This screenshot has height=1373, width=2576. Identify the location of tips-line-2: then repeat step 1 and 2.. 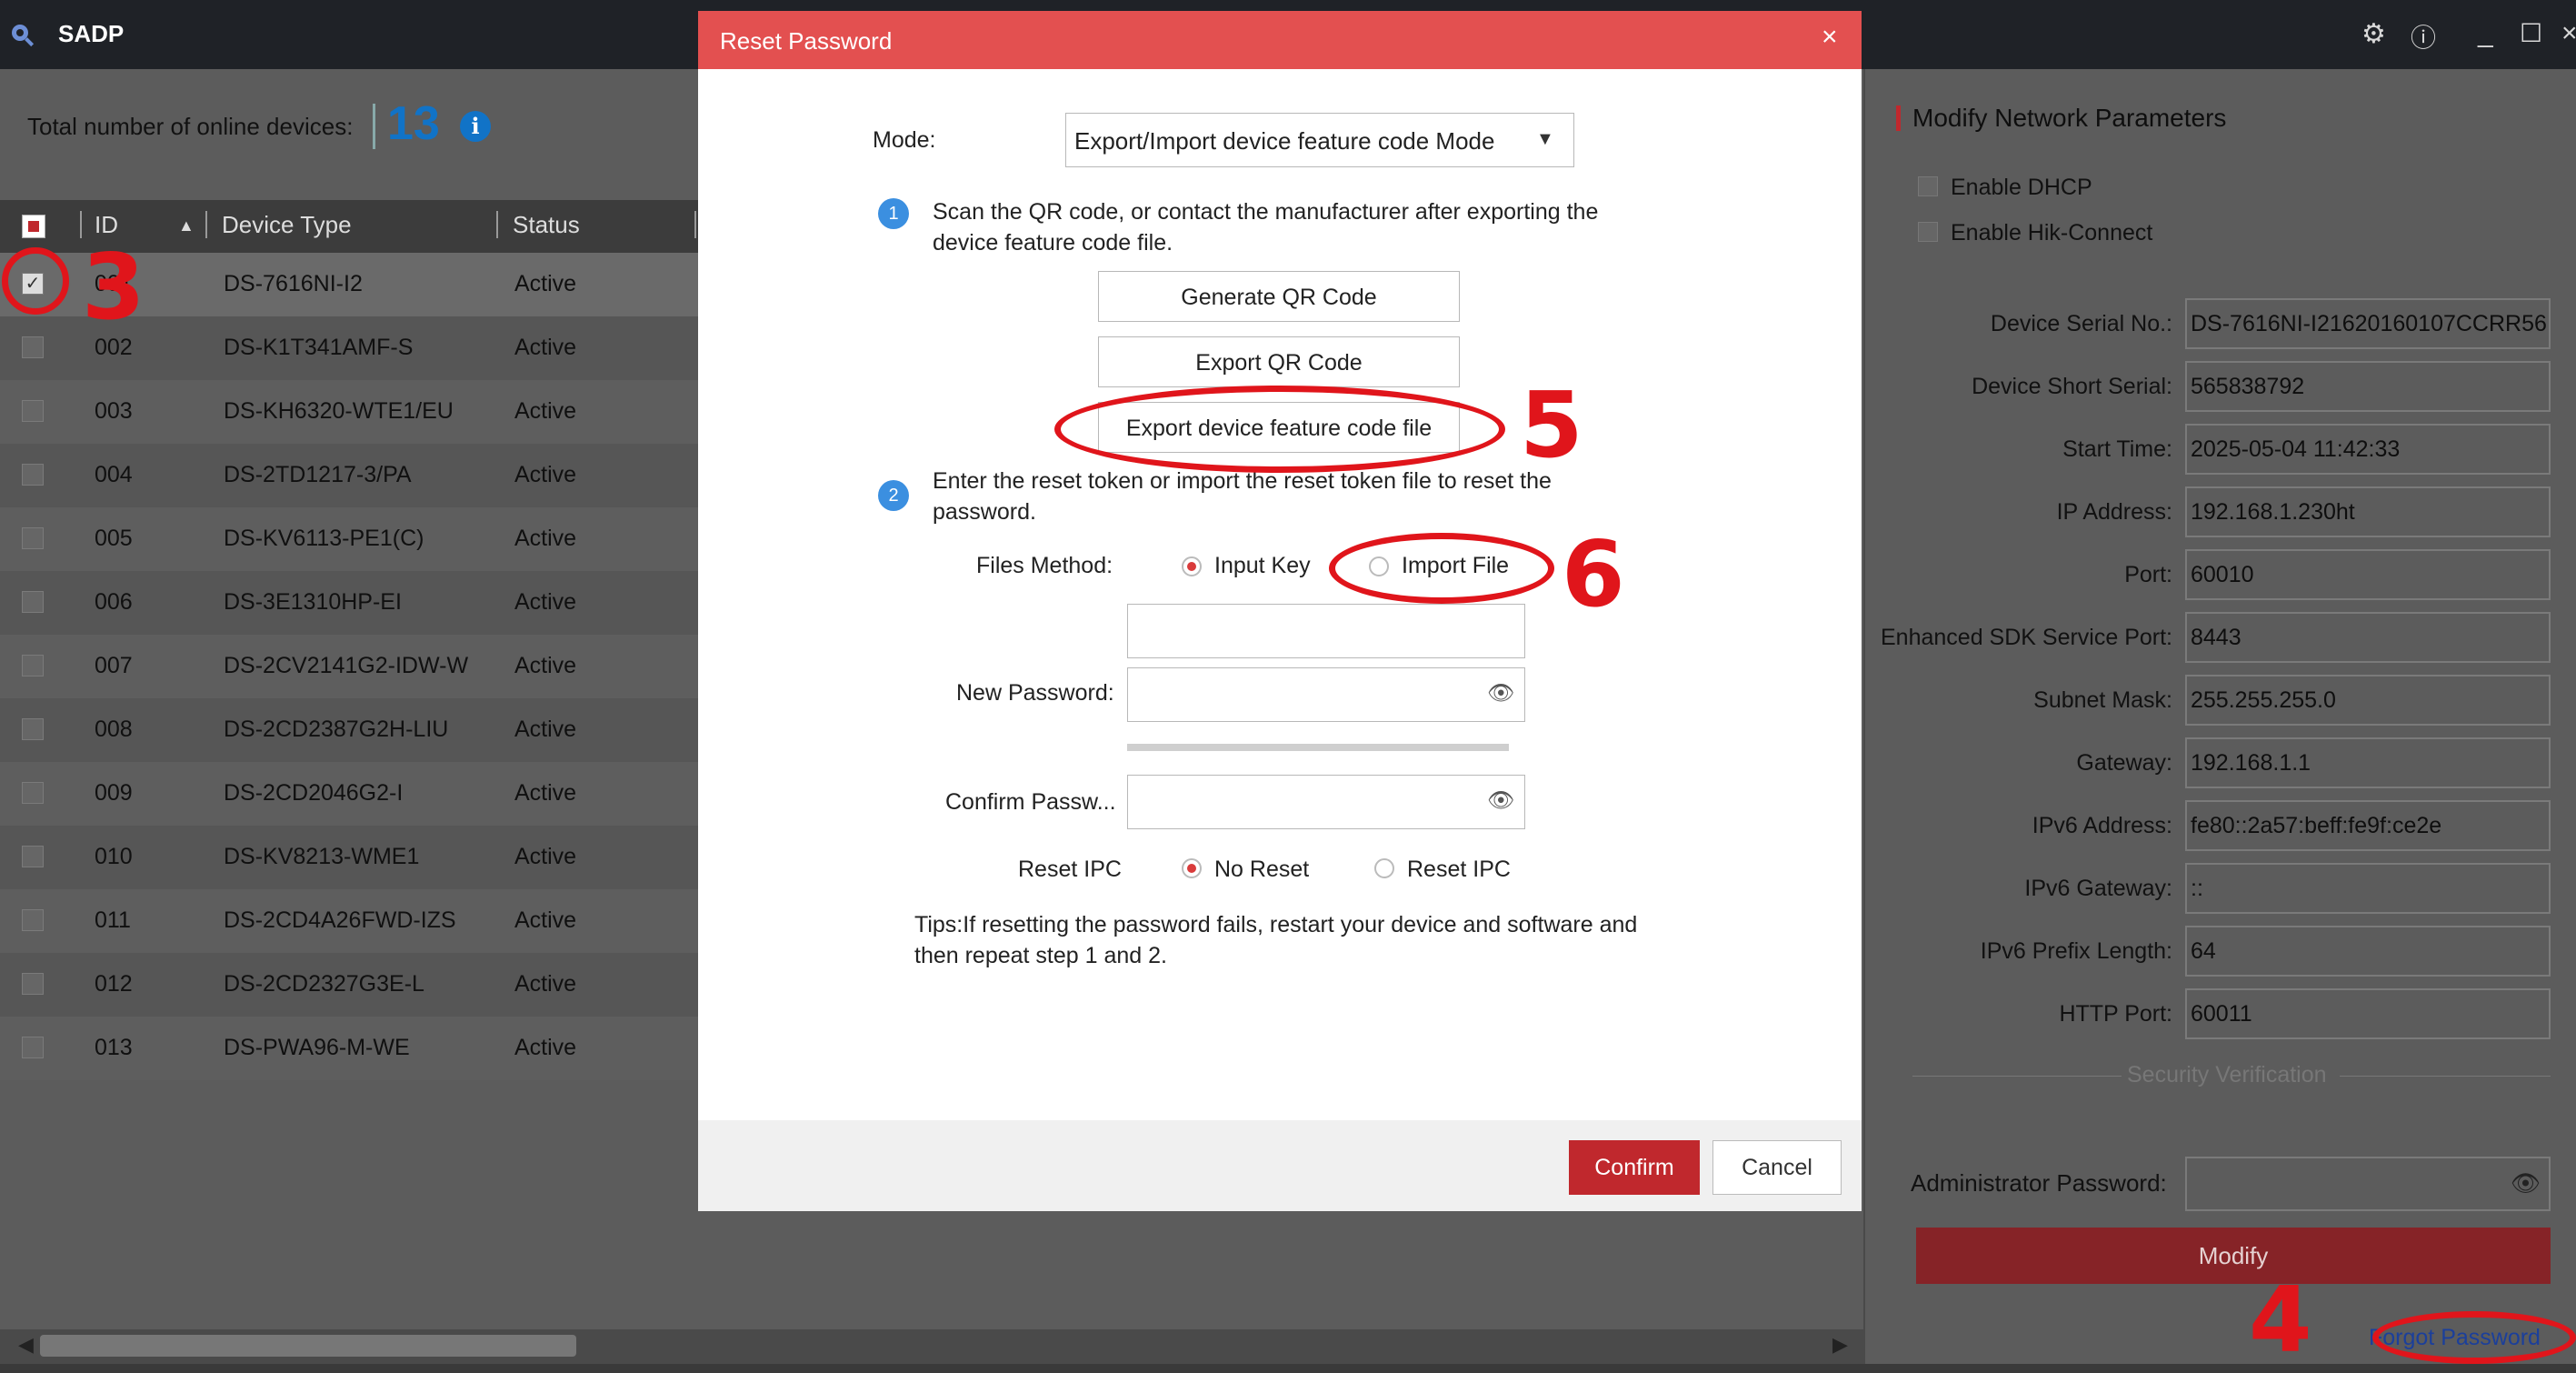
(1040, 955).